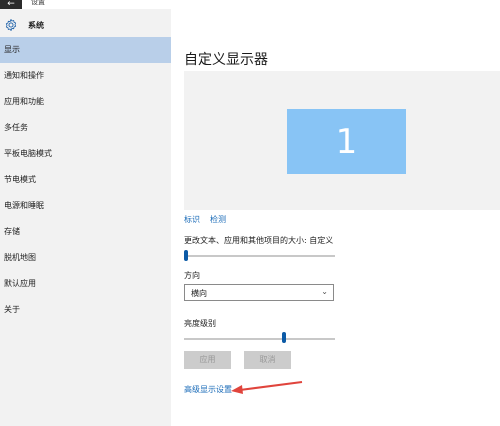 This screenshot has width=500, height=426. What do you see at coordinates (85, 310) in the screenshot?
I see `sidebar-item-about: 关于` at bounding box center [85, 310].